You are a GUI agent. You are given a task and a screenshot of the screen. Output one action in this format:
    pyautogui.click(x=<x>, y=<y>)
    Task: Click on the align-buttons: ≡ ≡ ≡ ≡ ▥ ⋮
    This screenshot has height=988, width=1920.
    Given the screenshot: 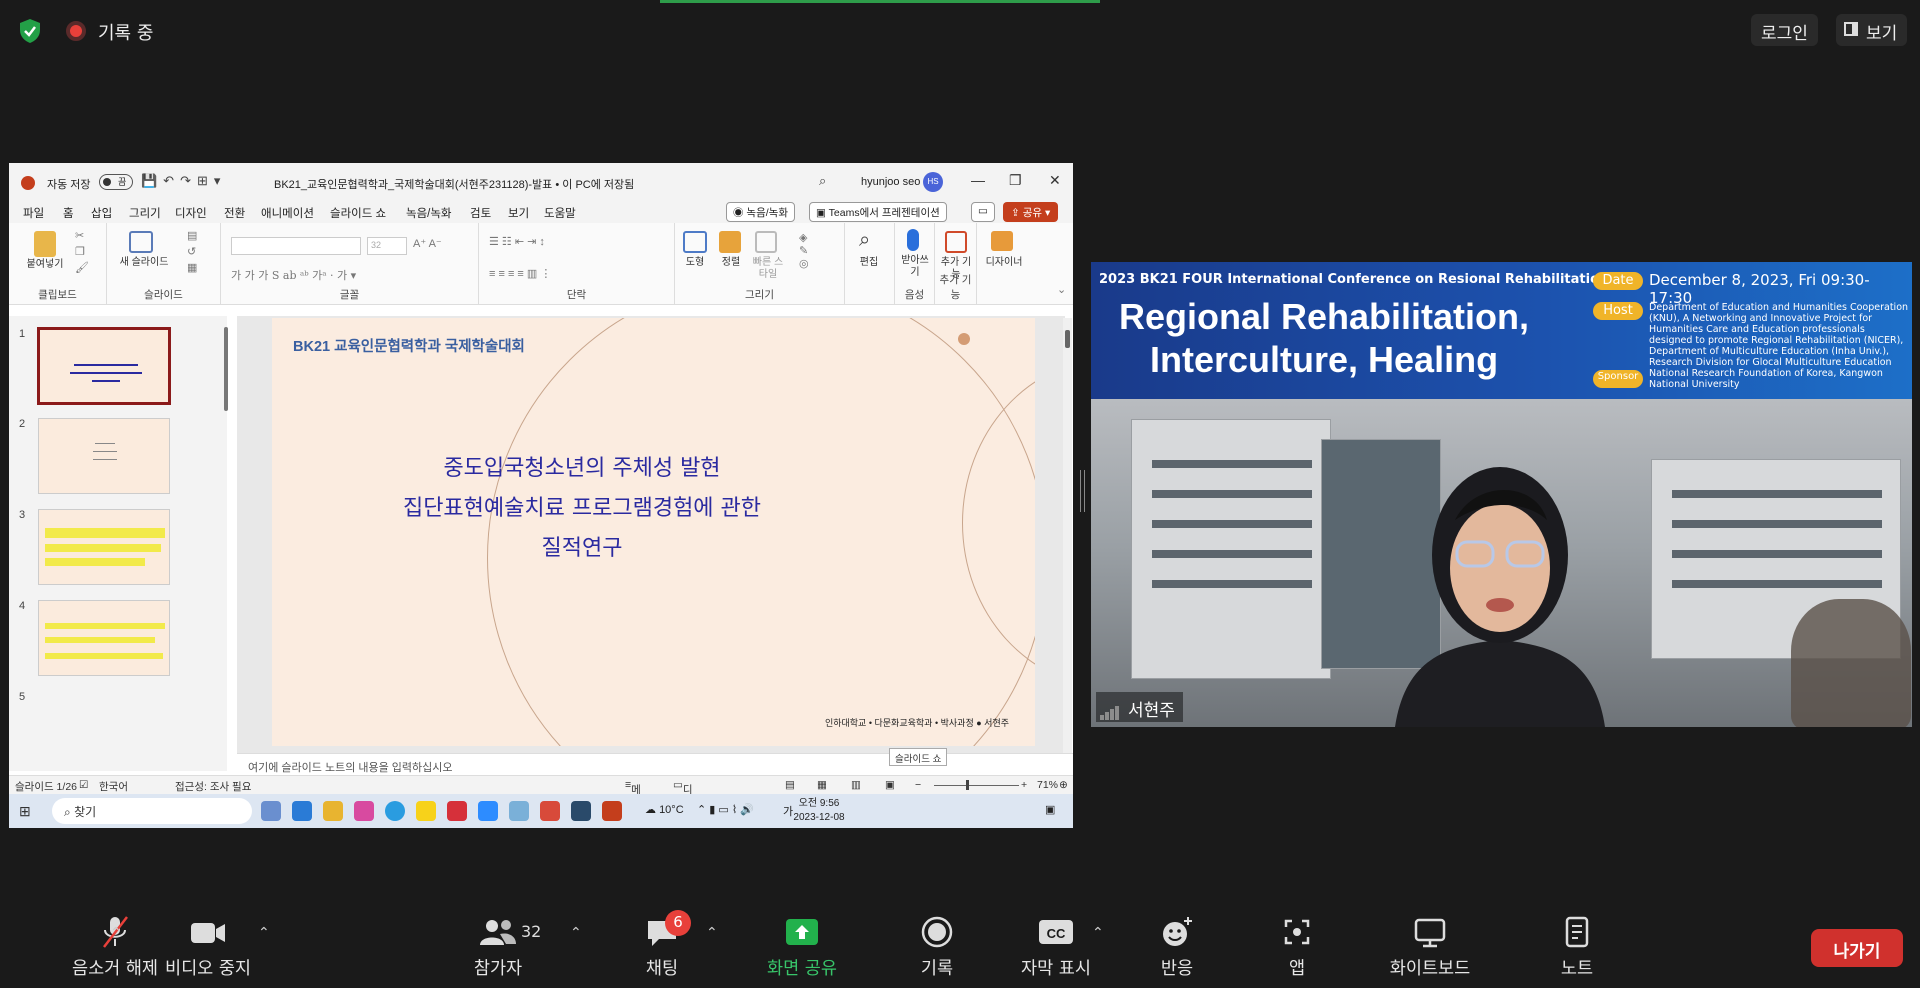 What is the action you would take?
    pyautogui.click(x=520, y=273)
    